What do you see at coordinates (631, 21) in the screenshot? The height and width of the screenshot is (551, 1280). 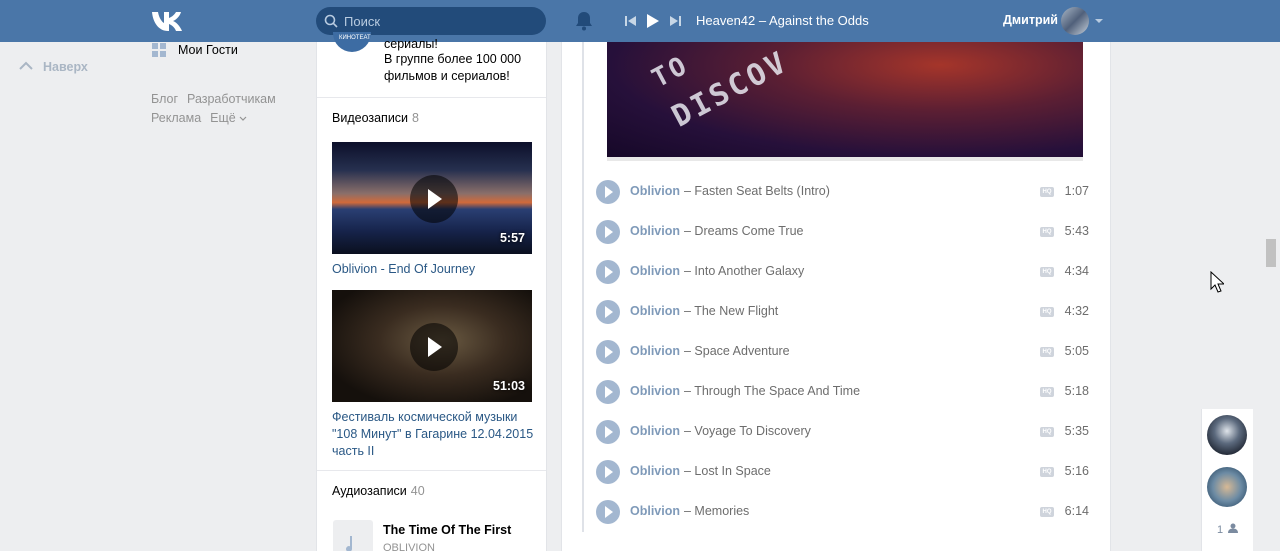 I see `previous-track-icon` at bounding box center [631, 21].